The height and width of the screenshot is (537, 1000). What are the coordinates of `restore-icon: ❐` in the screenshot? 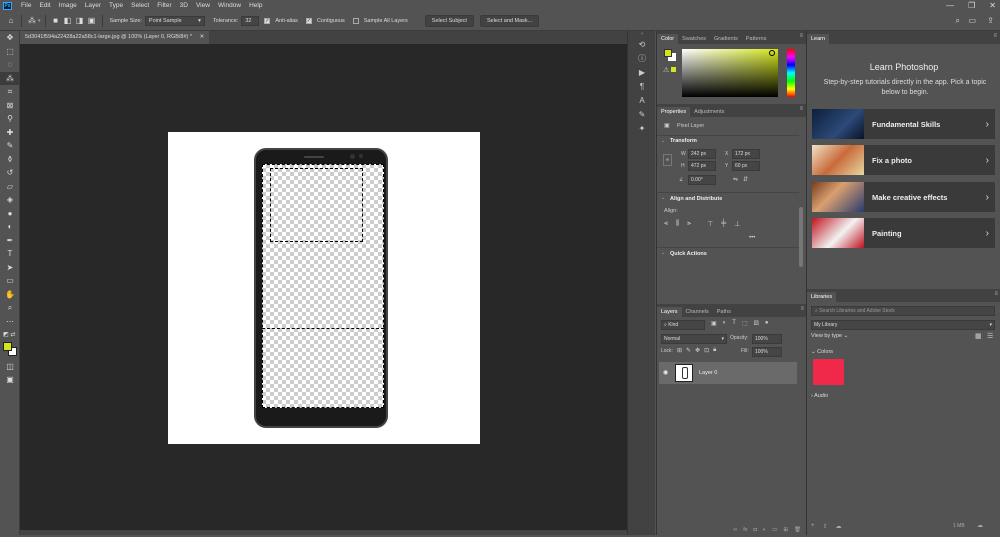 It's located at (971, 5).